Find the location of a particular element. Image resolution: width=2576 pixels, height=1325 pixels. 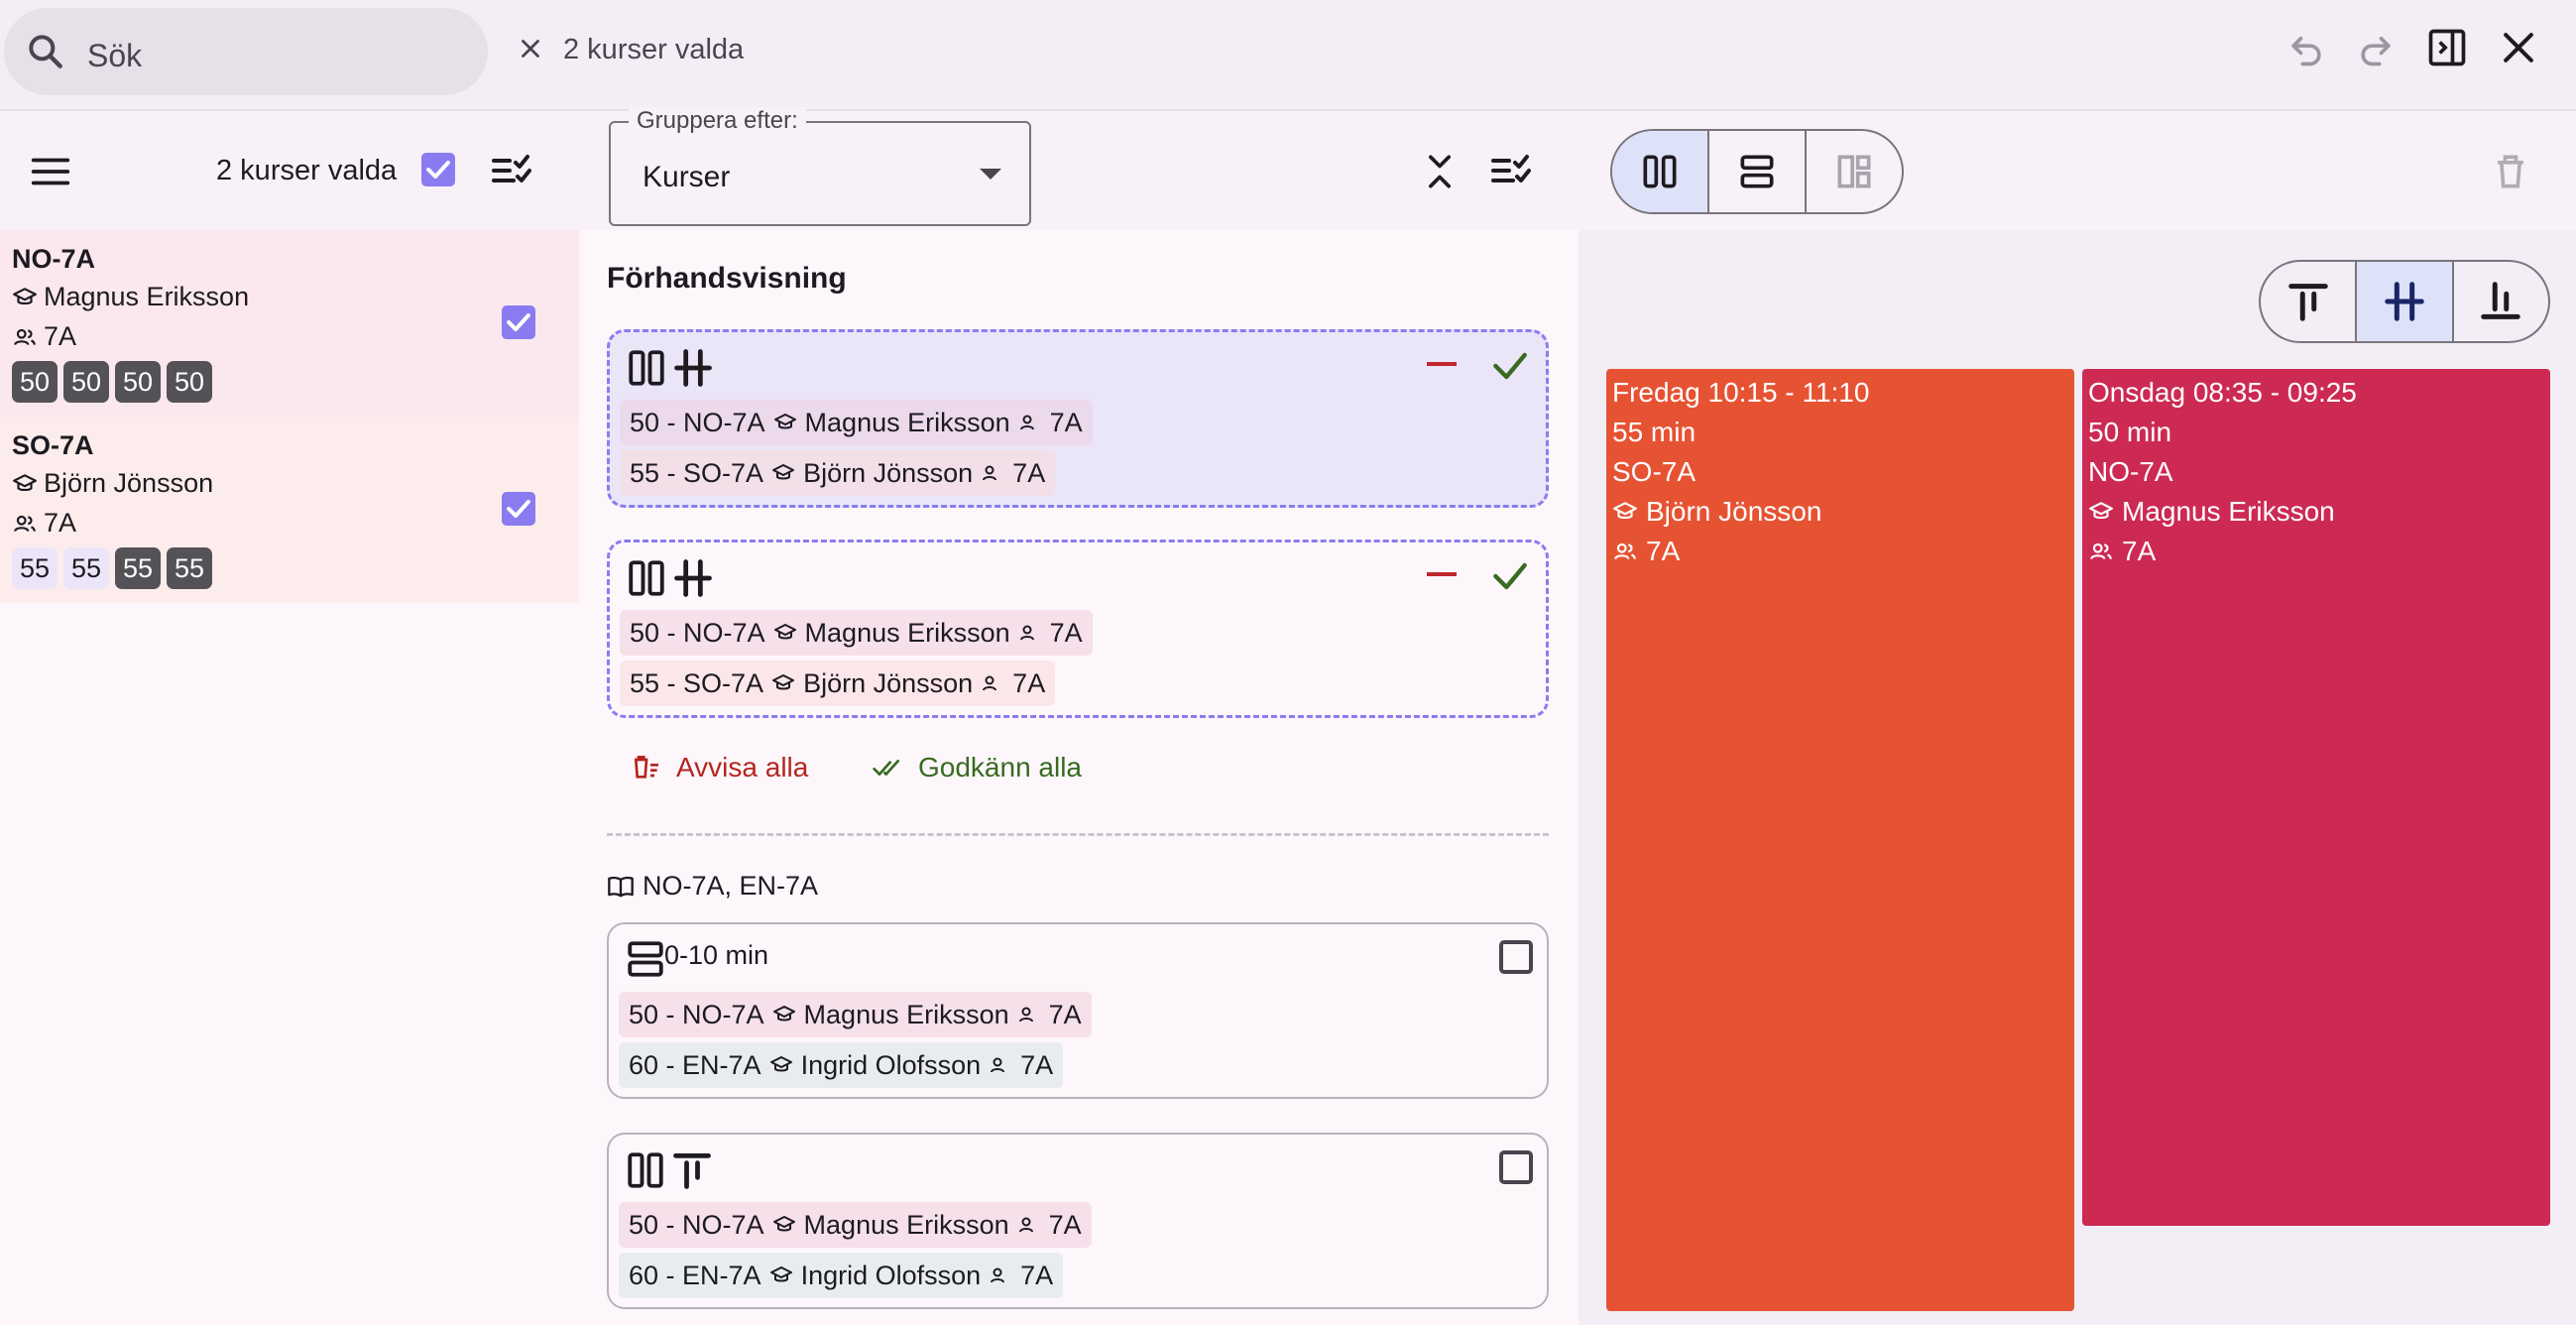

layout-rows-button is located at coordinates (1758, 172).